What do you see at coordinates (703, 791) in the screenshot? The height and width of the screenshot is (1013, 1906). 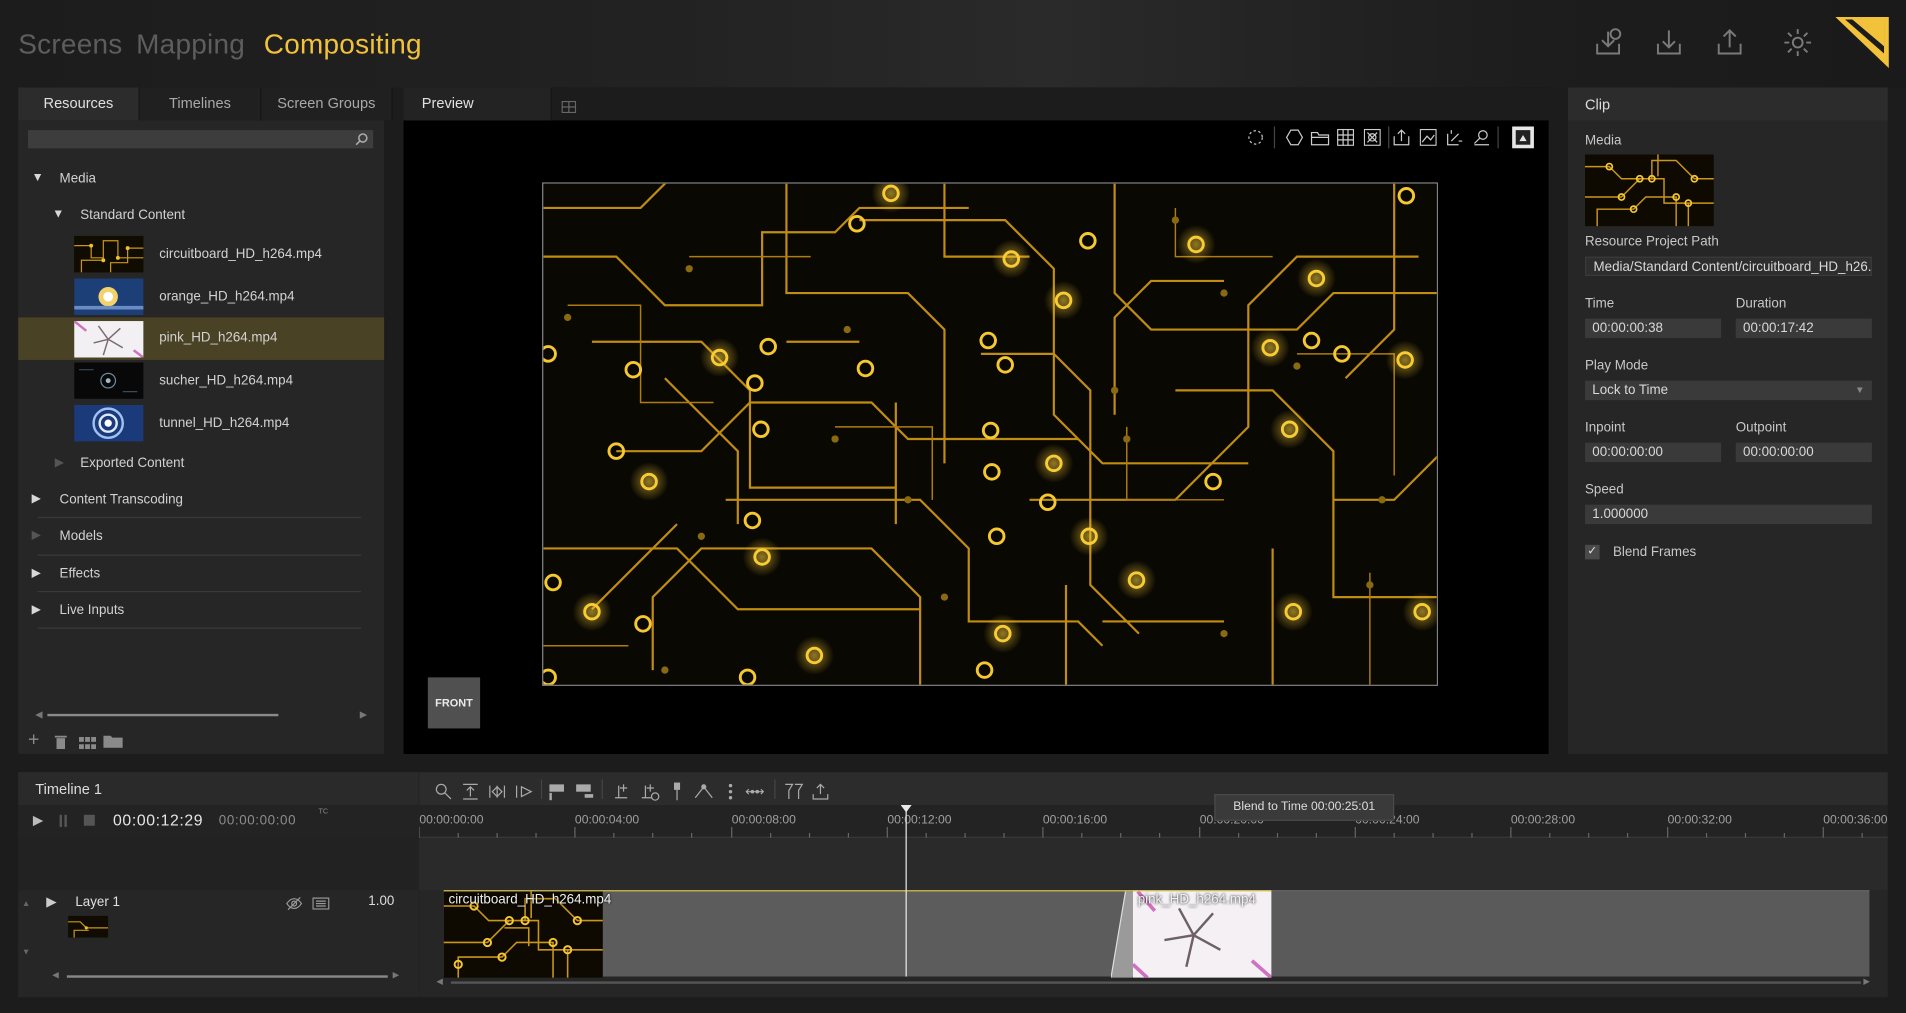 I see `curve-icon` at bounding box center [703, 791].